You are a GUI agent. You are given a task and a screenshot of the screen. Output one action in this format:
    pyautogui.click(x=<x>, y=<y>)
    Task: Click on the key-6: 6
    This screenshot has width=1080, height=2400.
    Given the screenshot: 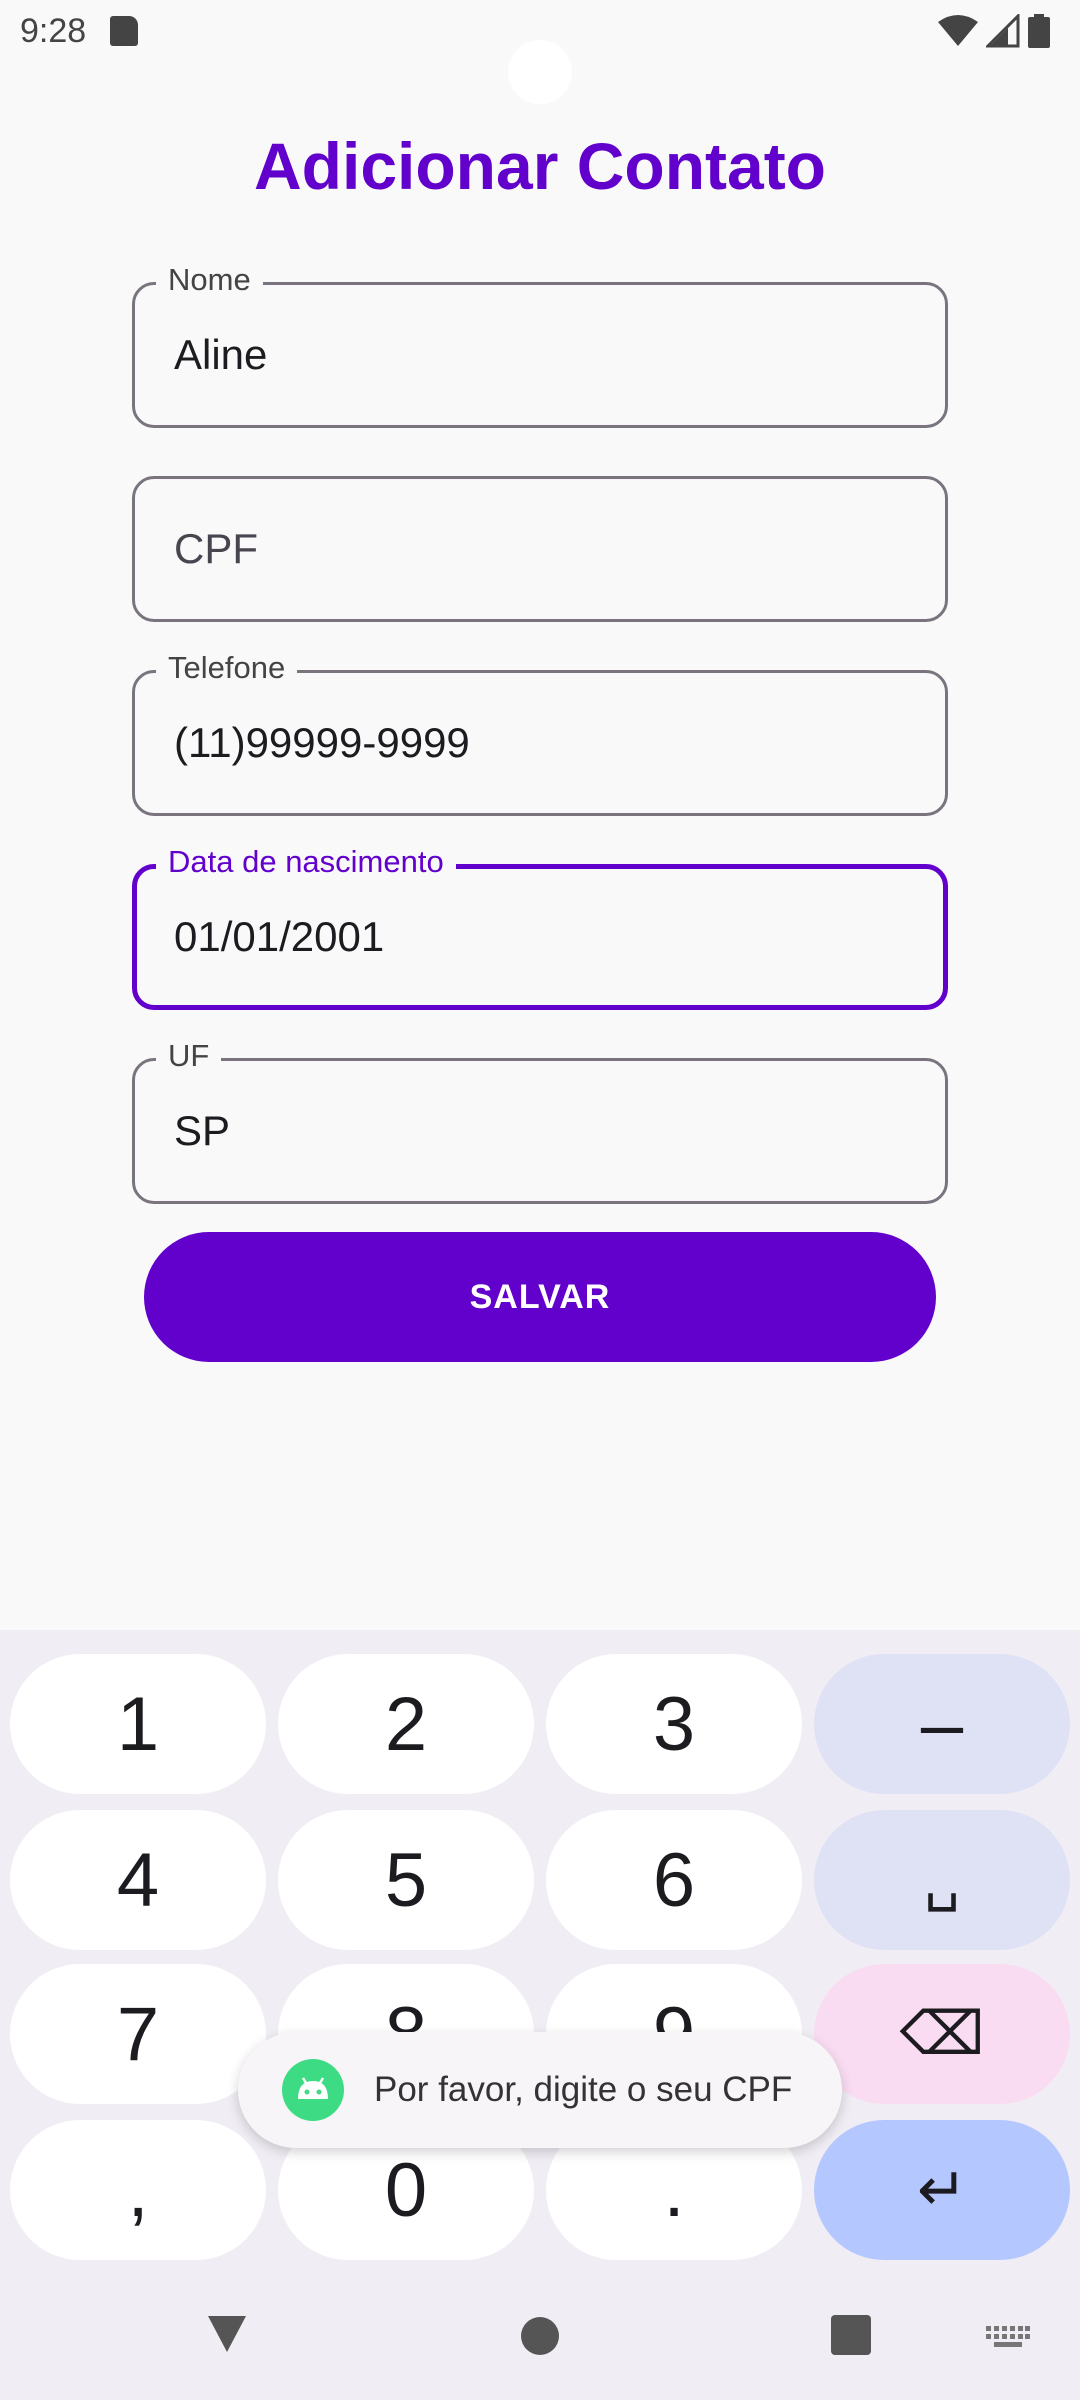 What is the action you would take?
    pyautogui.click(x=674, y=1880)
    